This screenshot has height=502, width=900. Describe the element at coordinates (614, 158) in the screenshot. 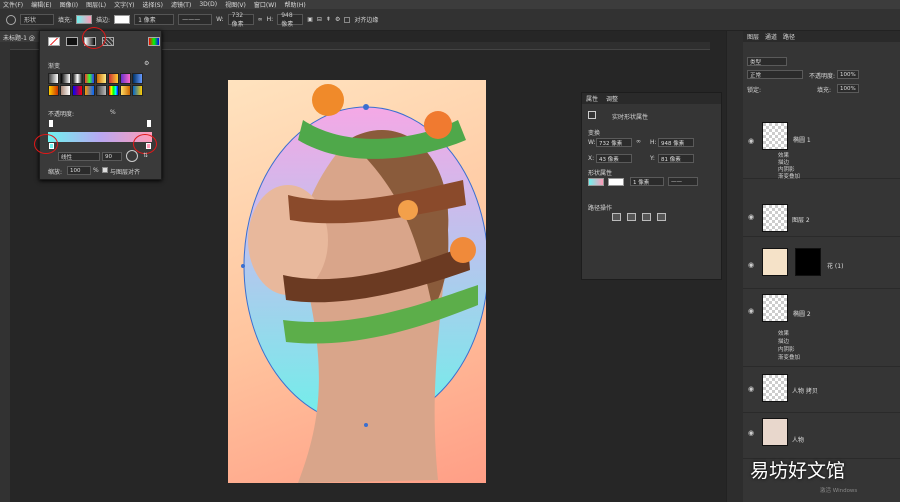

I see `x-input: 43 像素` at that location.